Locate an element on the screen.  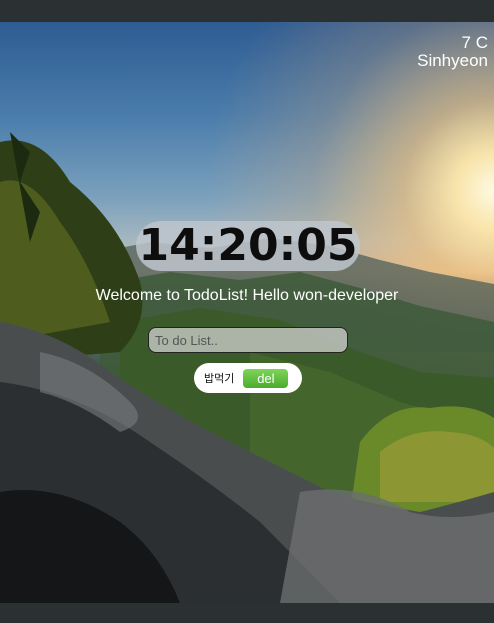
weather-widget: 7 C Sinhyeon is located at coordinates (452, 52).